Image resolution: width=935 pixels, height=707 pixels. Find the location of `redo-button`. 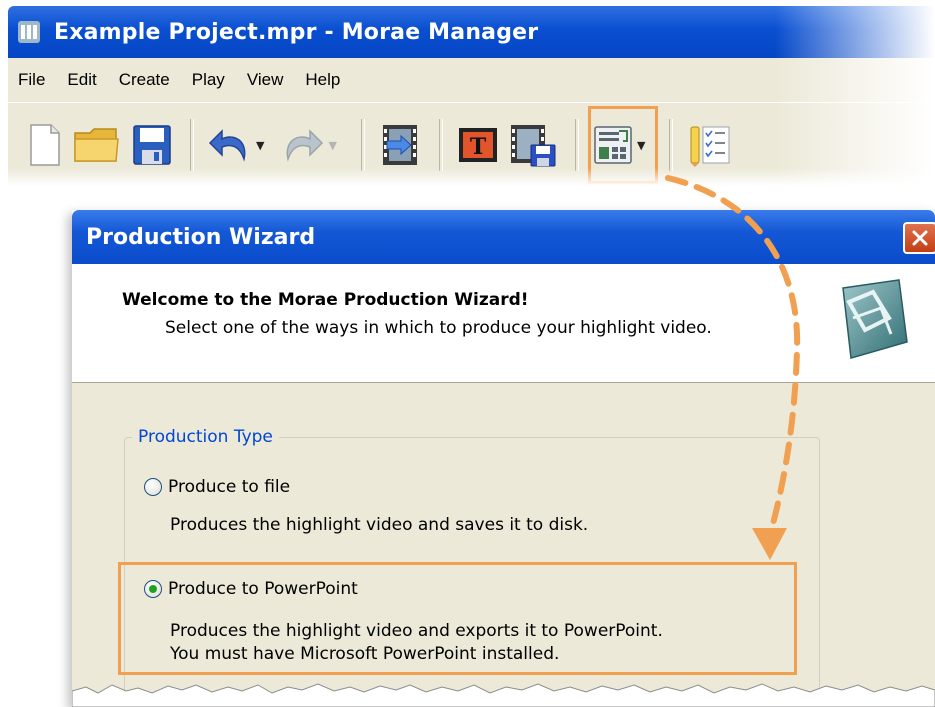

redo-button is located at coordinates (302, 145).